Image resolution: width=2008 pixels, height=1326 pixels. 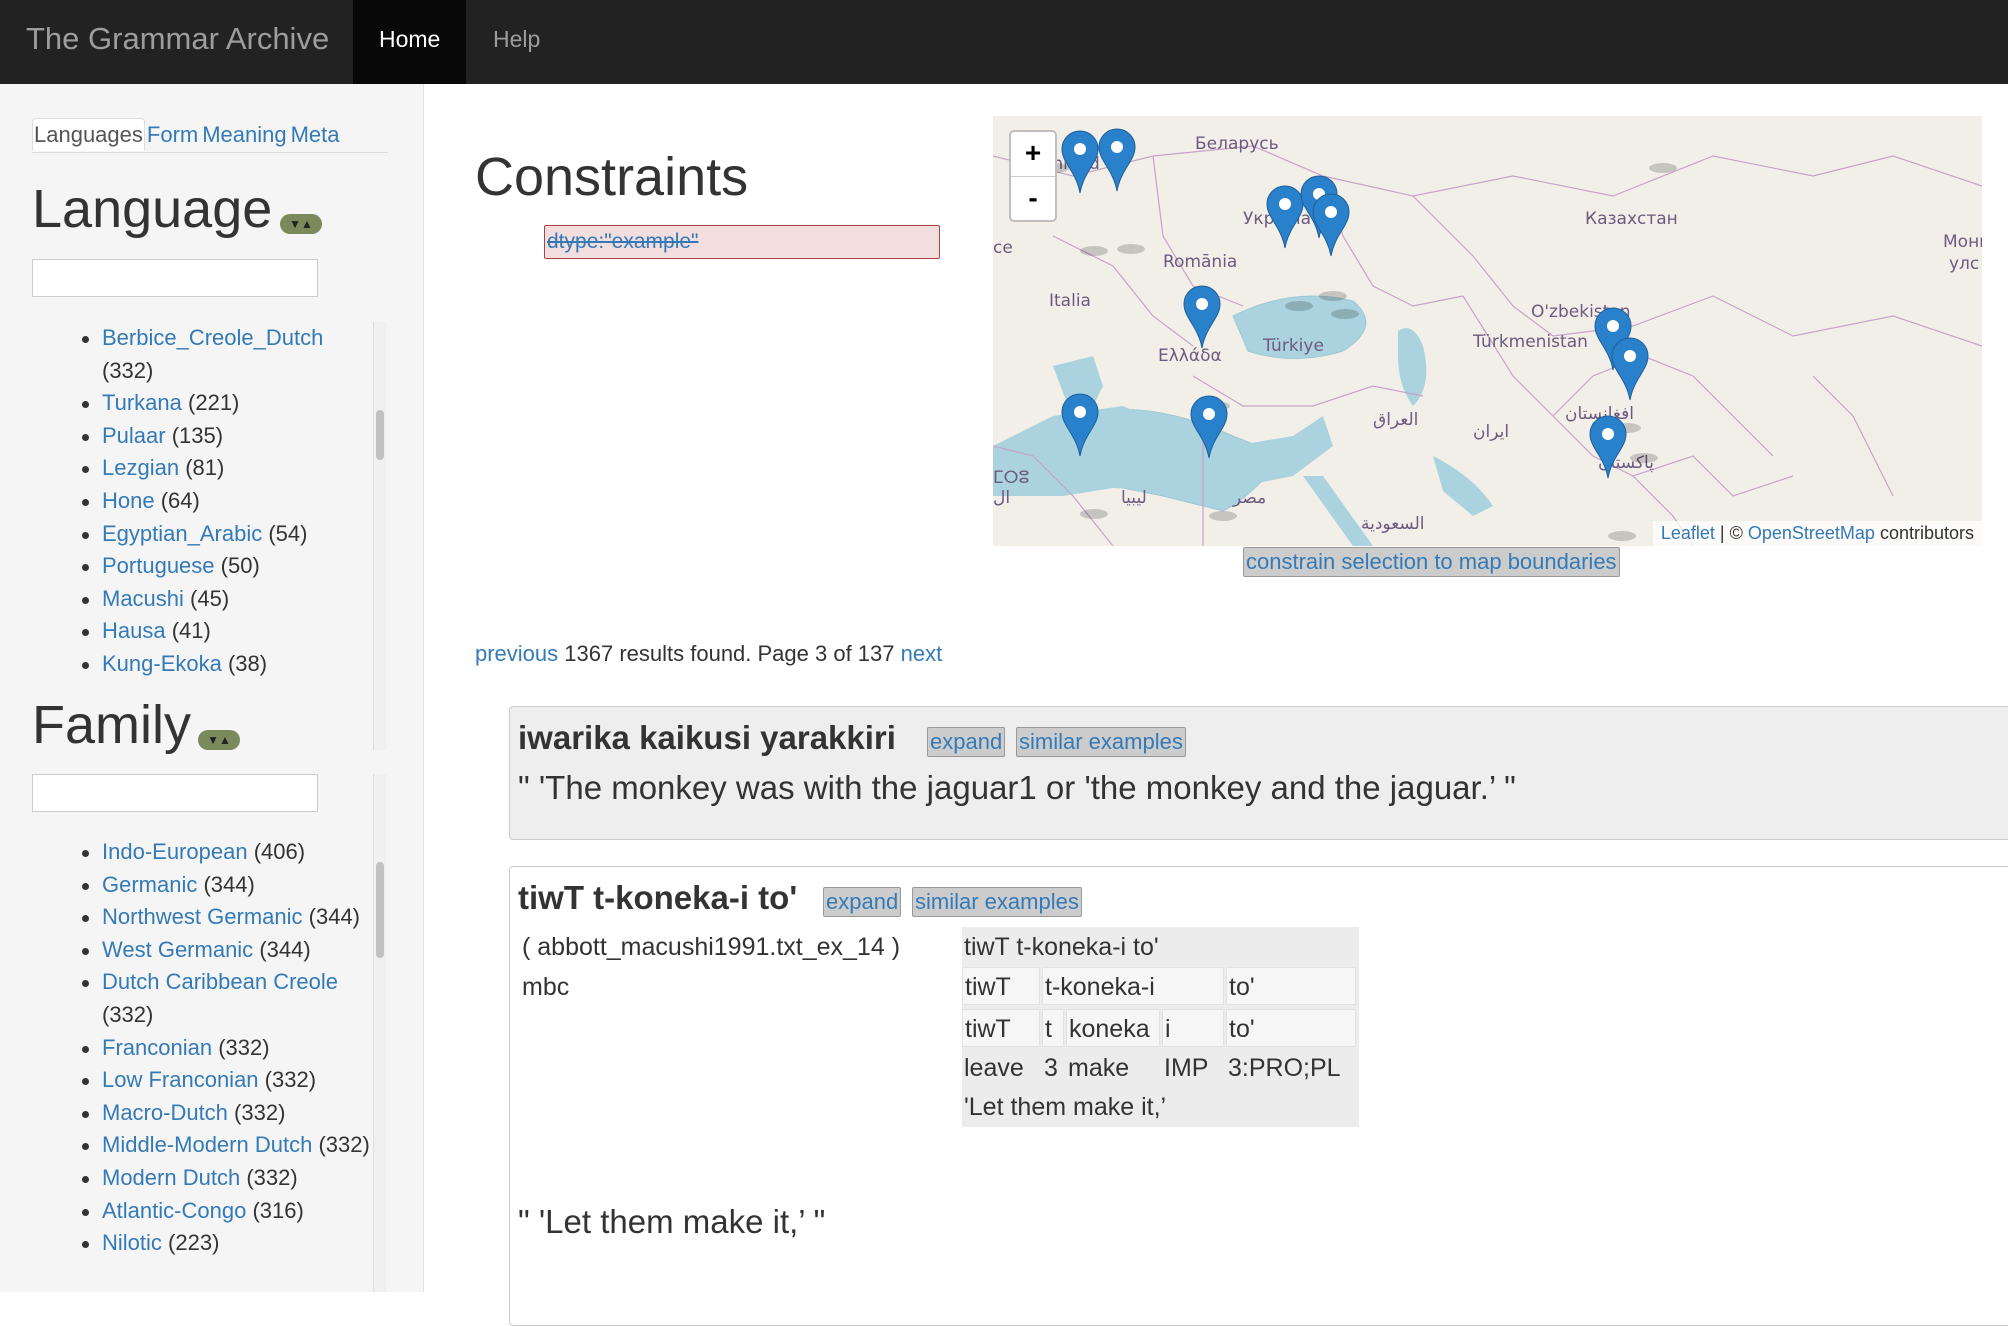 I want to click on family-list-scrollbar, so click(x=379, y=1033).